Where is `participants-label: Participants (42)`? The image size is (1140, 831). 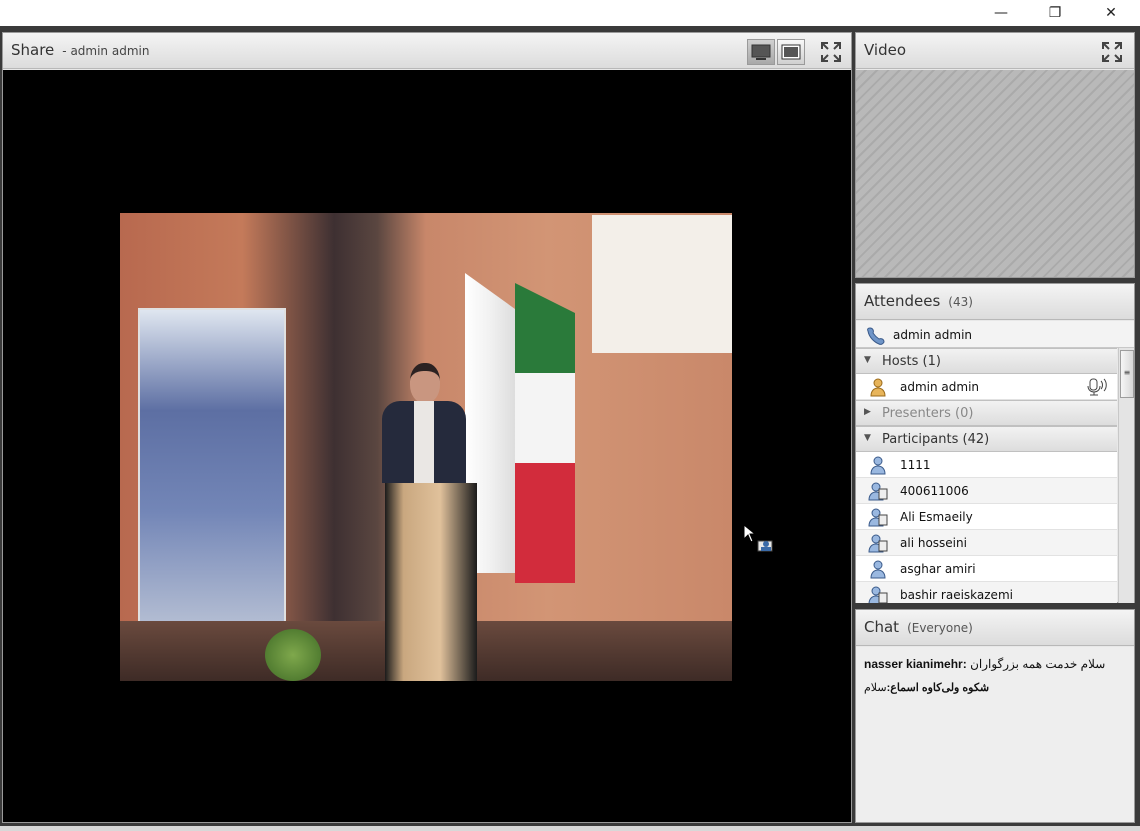 participants-label: Participants (42) is located at coordinates (936, 439).